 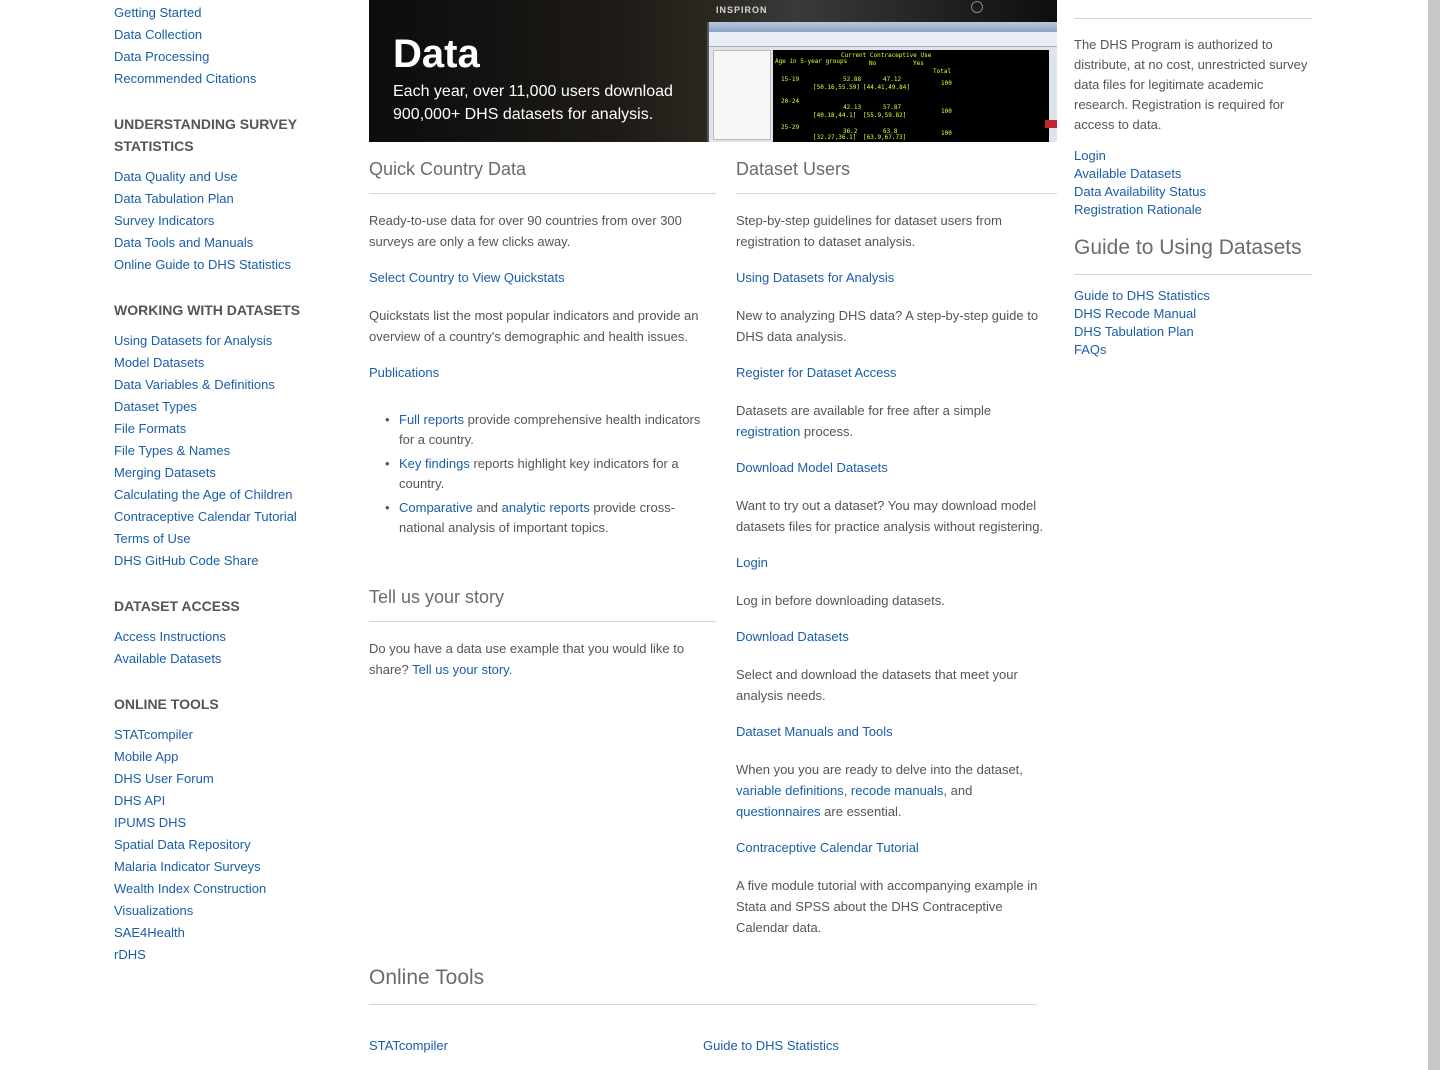 I want to click on nav-link-using-datasets: Using Datasets for Analysis, so click(x=193, y=341).